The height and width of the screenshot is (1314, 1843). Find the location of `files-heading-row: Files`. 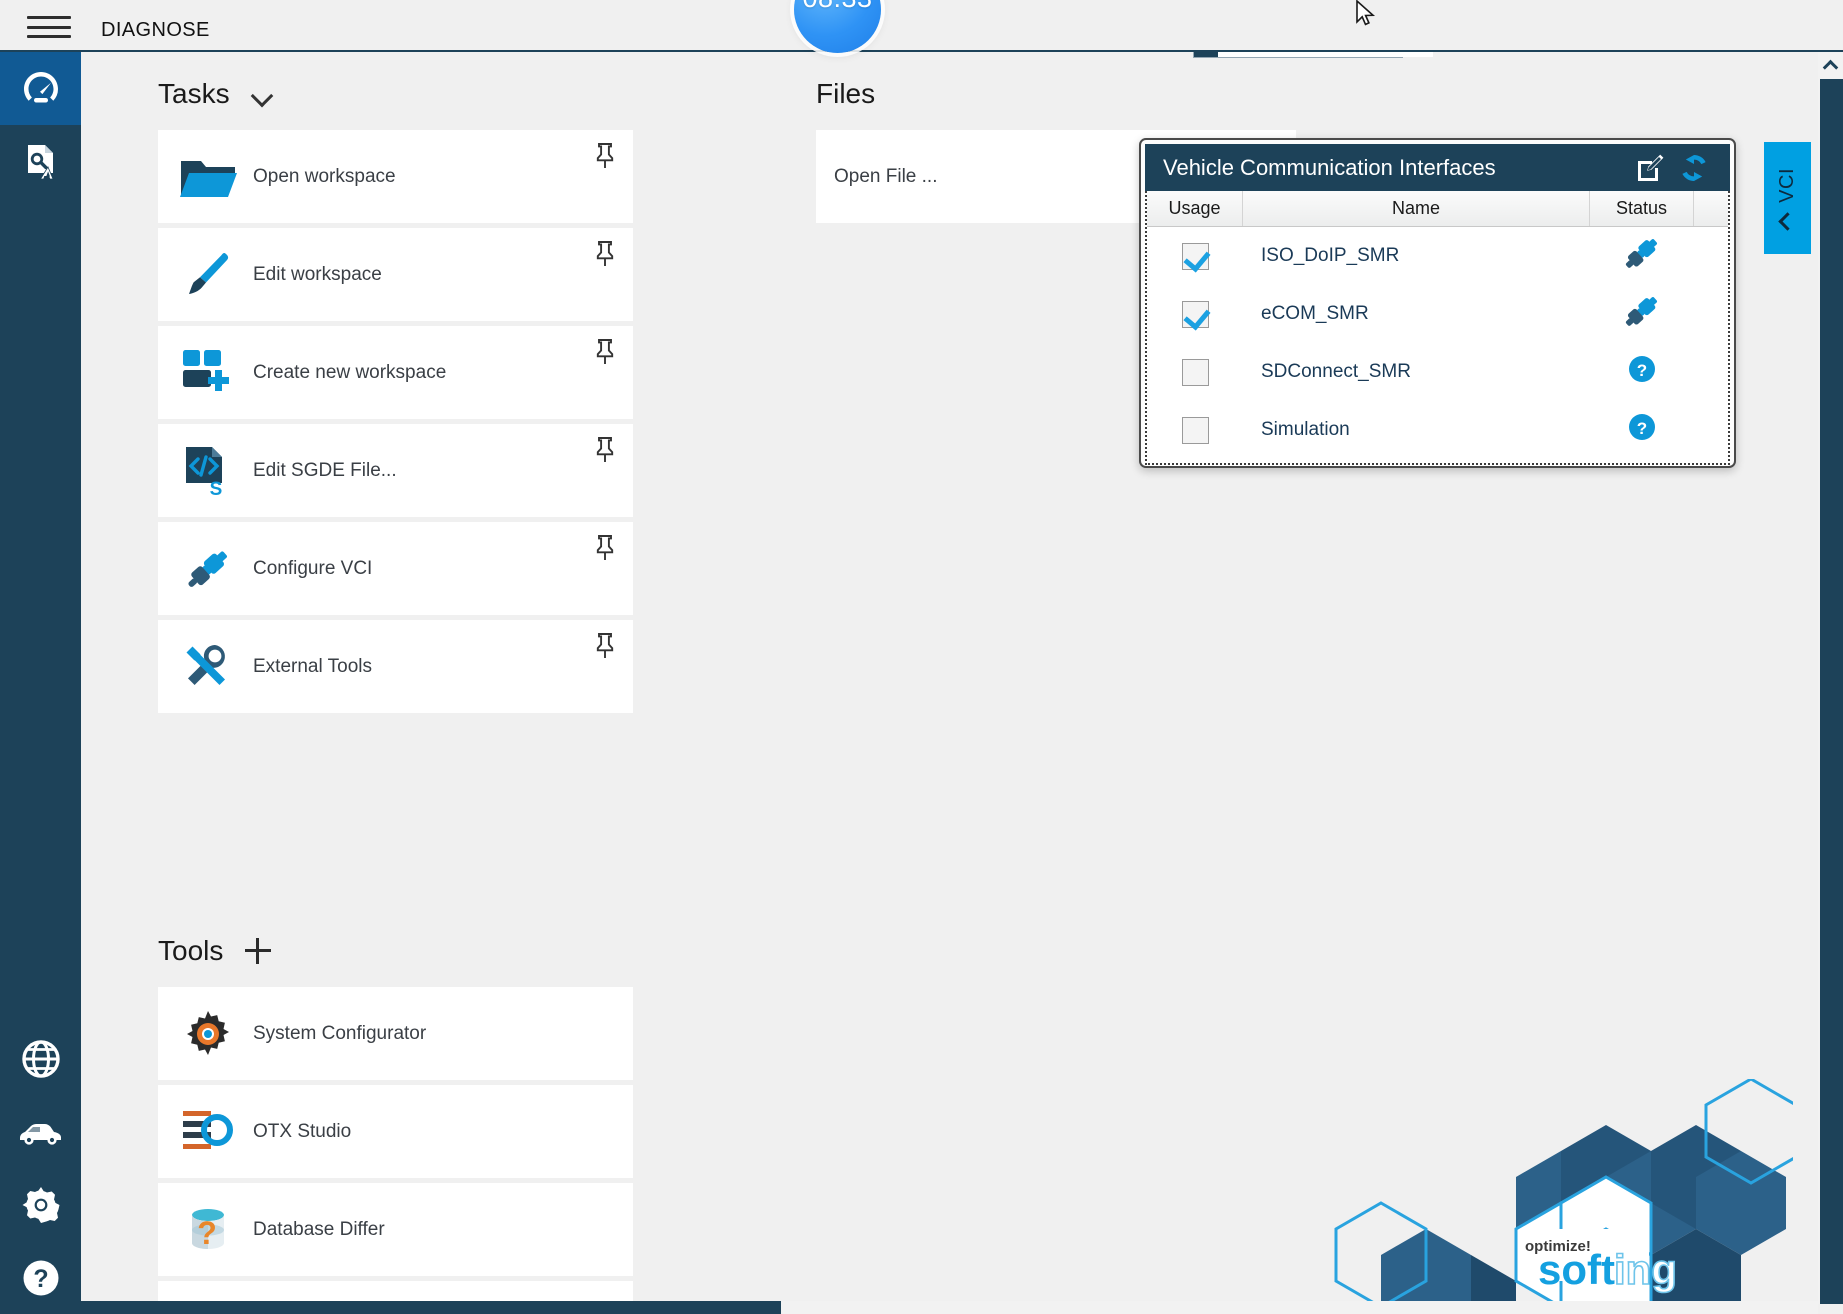

files-heading-row: Files is located at coordinates (1056, 94).